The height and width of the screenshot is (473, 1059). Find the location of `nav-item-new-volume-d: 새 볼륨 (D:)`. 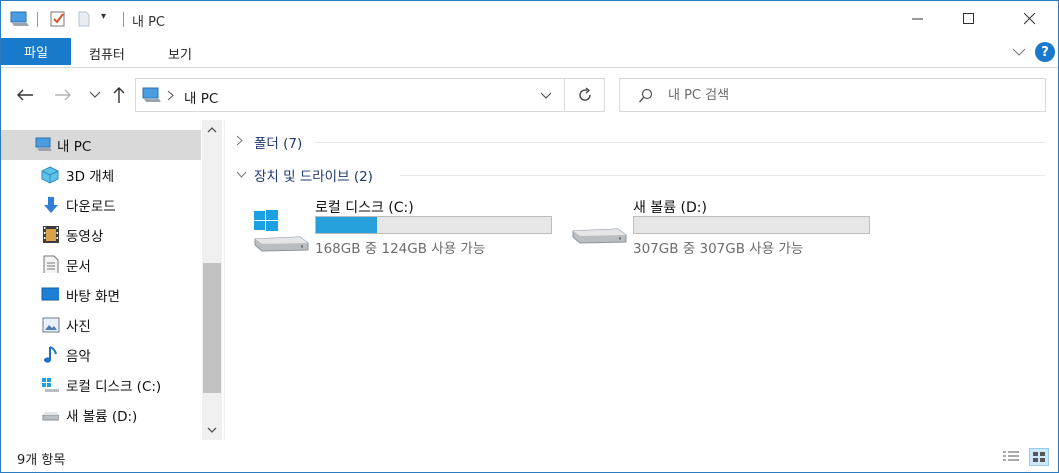

nav-item-new-volume-d: 새 볼륨 (D:) is located at coordinates (101, 415).